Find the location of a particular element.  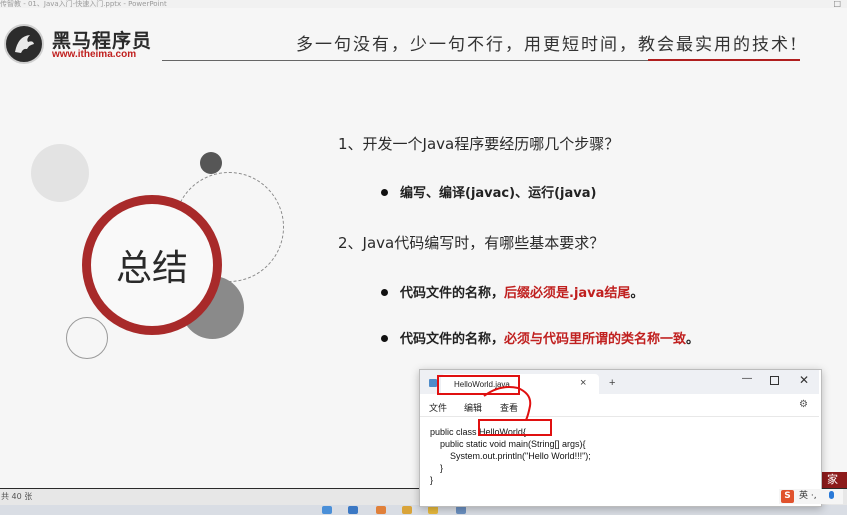

close-tab-icon: × is located at coordinates (583, 383).